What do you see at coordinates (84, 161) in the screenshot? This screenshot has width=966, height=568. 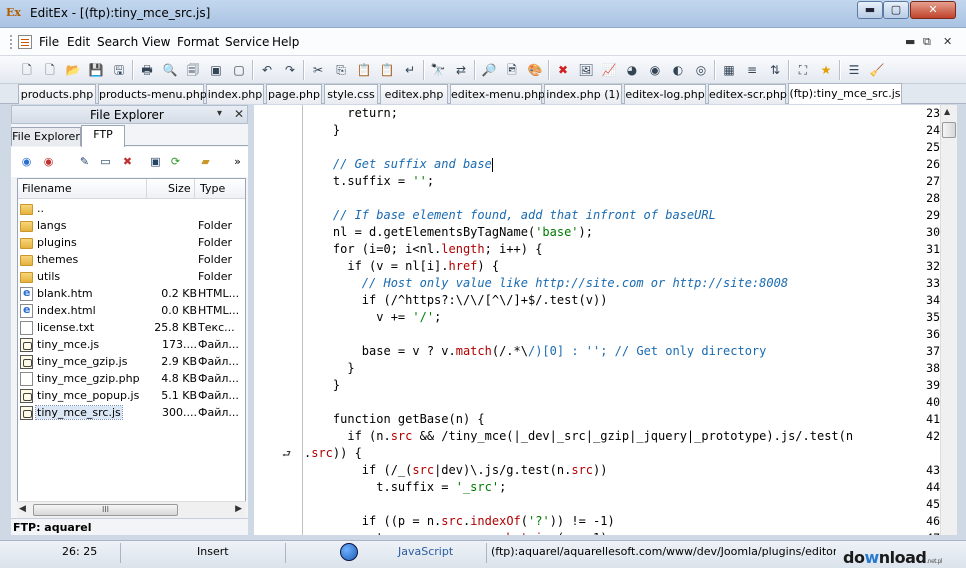 I see `edit-icon: ✎` at bounding box center [84, 161].